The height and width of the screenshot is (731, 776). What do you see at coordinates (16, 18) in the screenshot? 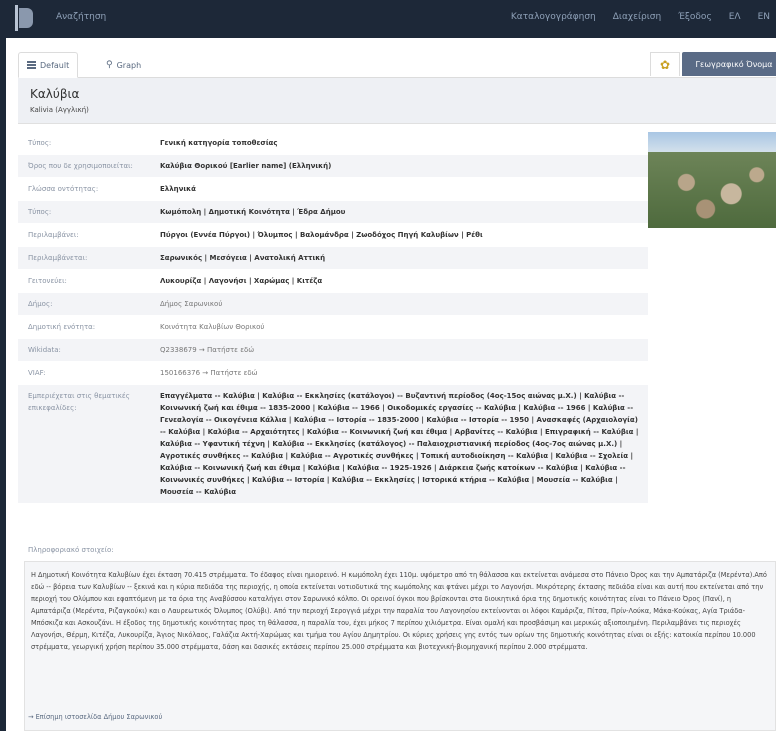
I see `logo-bar` at bounding box center [16, 18].